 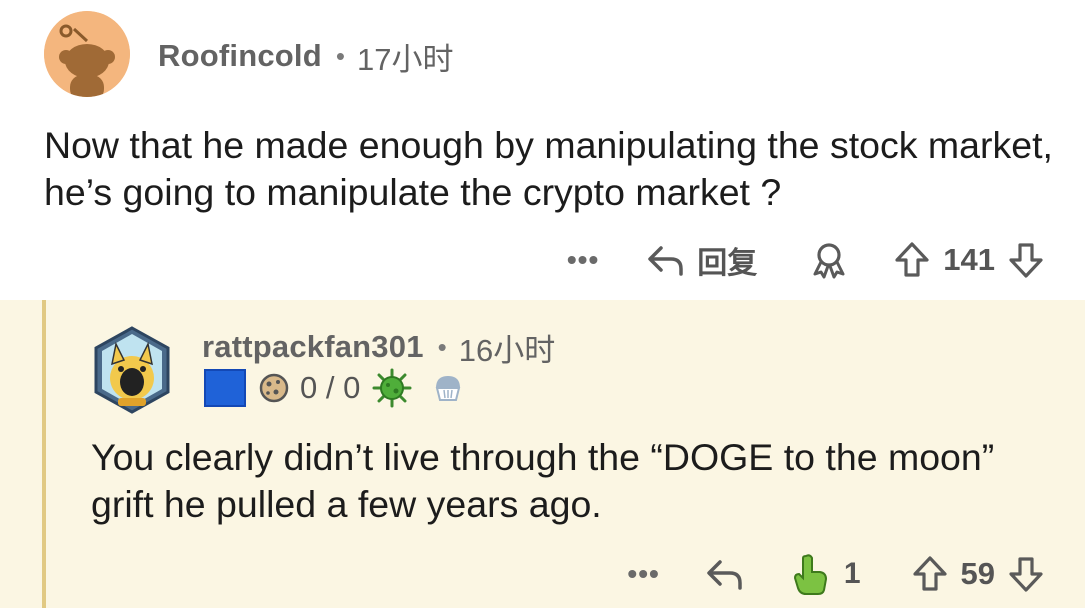 What do you see at coordinates (507, 350) in the screenshot?
I see `timestamp: 16小时` at bounding box center [507, 350].